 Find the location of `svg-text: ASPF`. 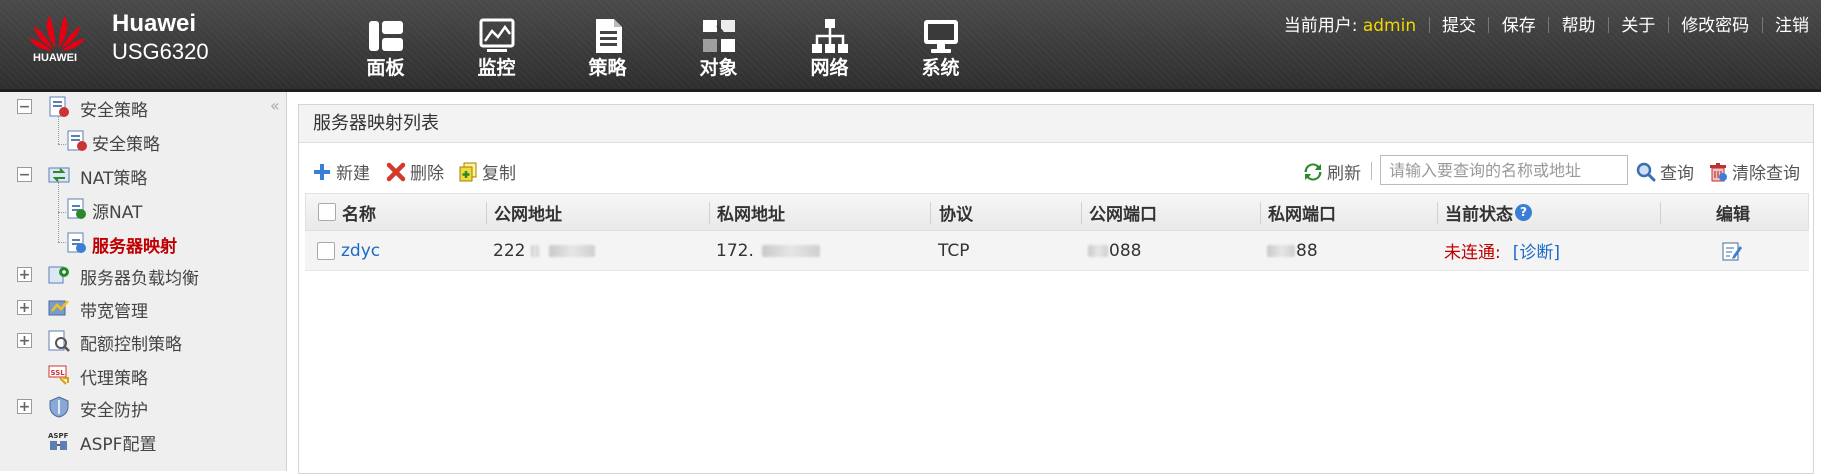

svg-text: ASPF is located at coordinates (58, 436).